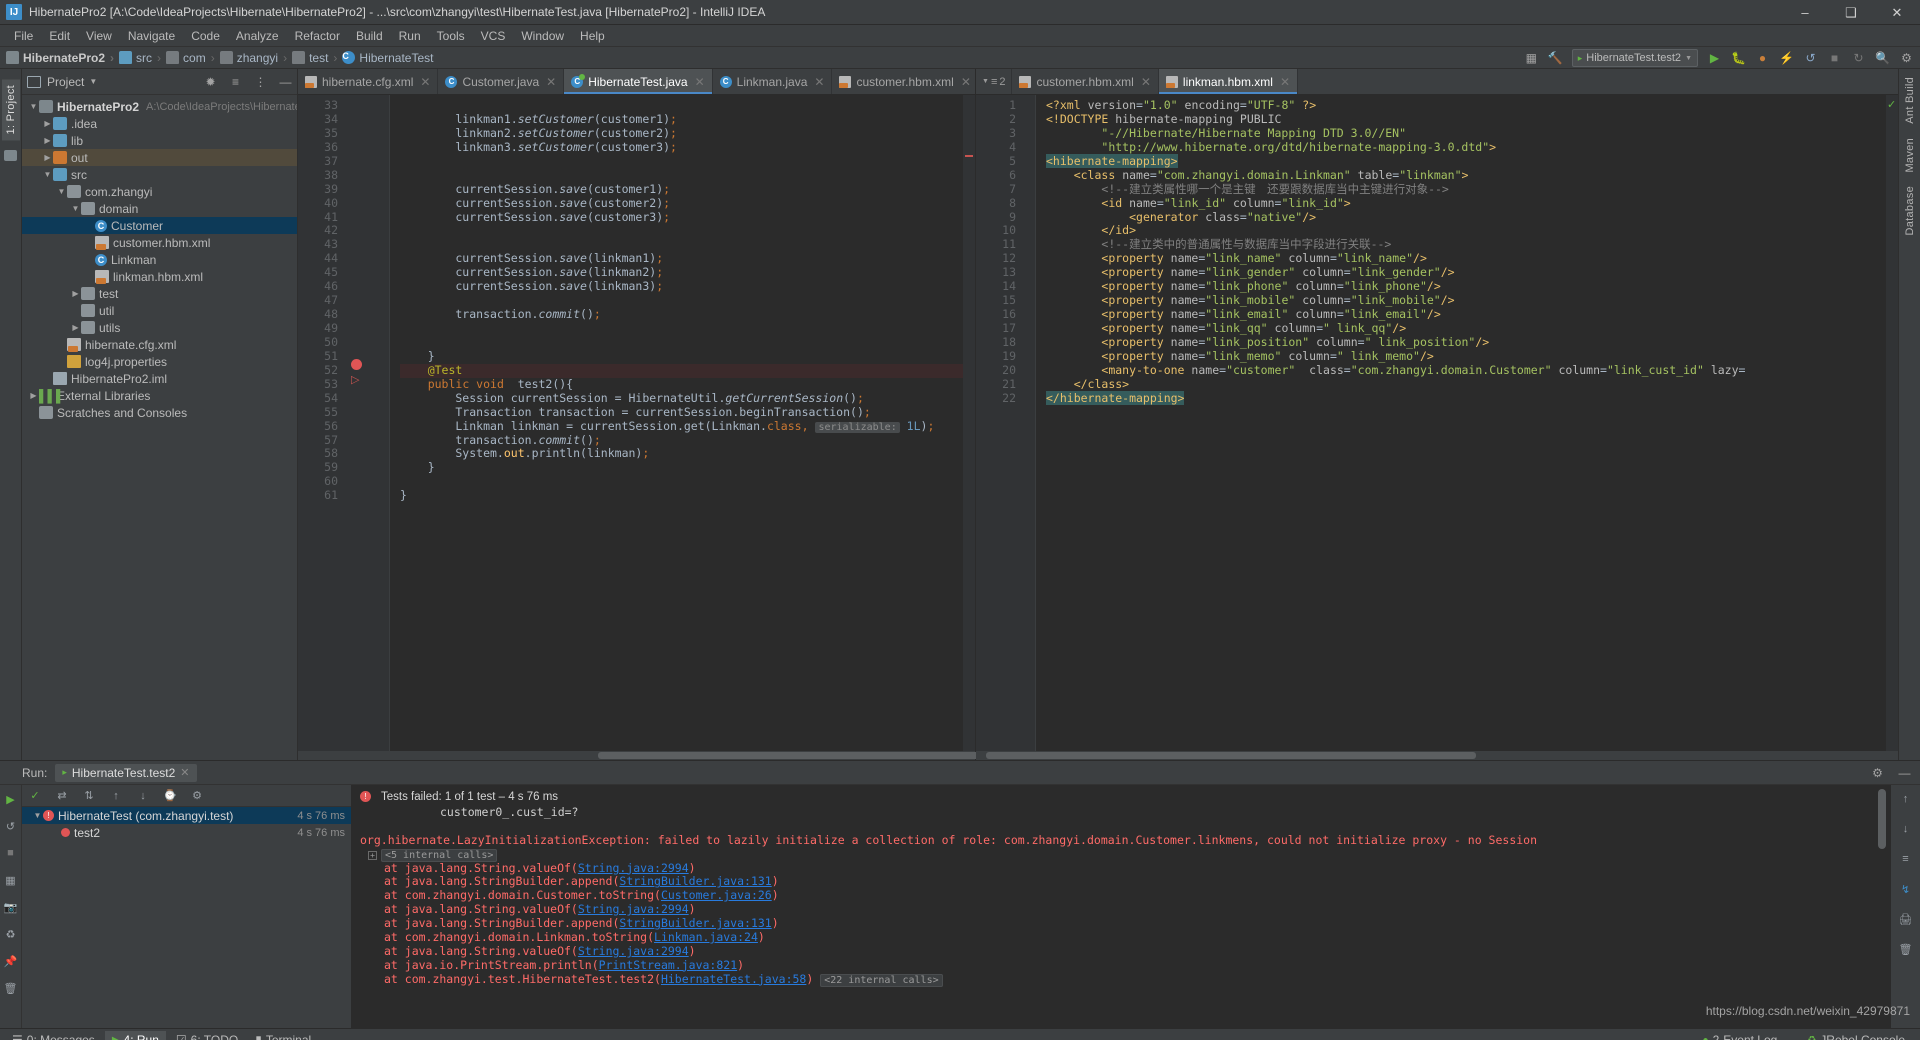 This screenshot has width=1920, height=1040. Describe the element at coordinates (683, 755) in the screenshot. I see `horizontal-scrollbar-java` at that location.